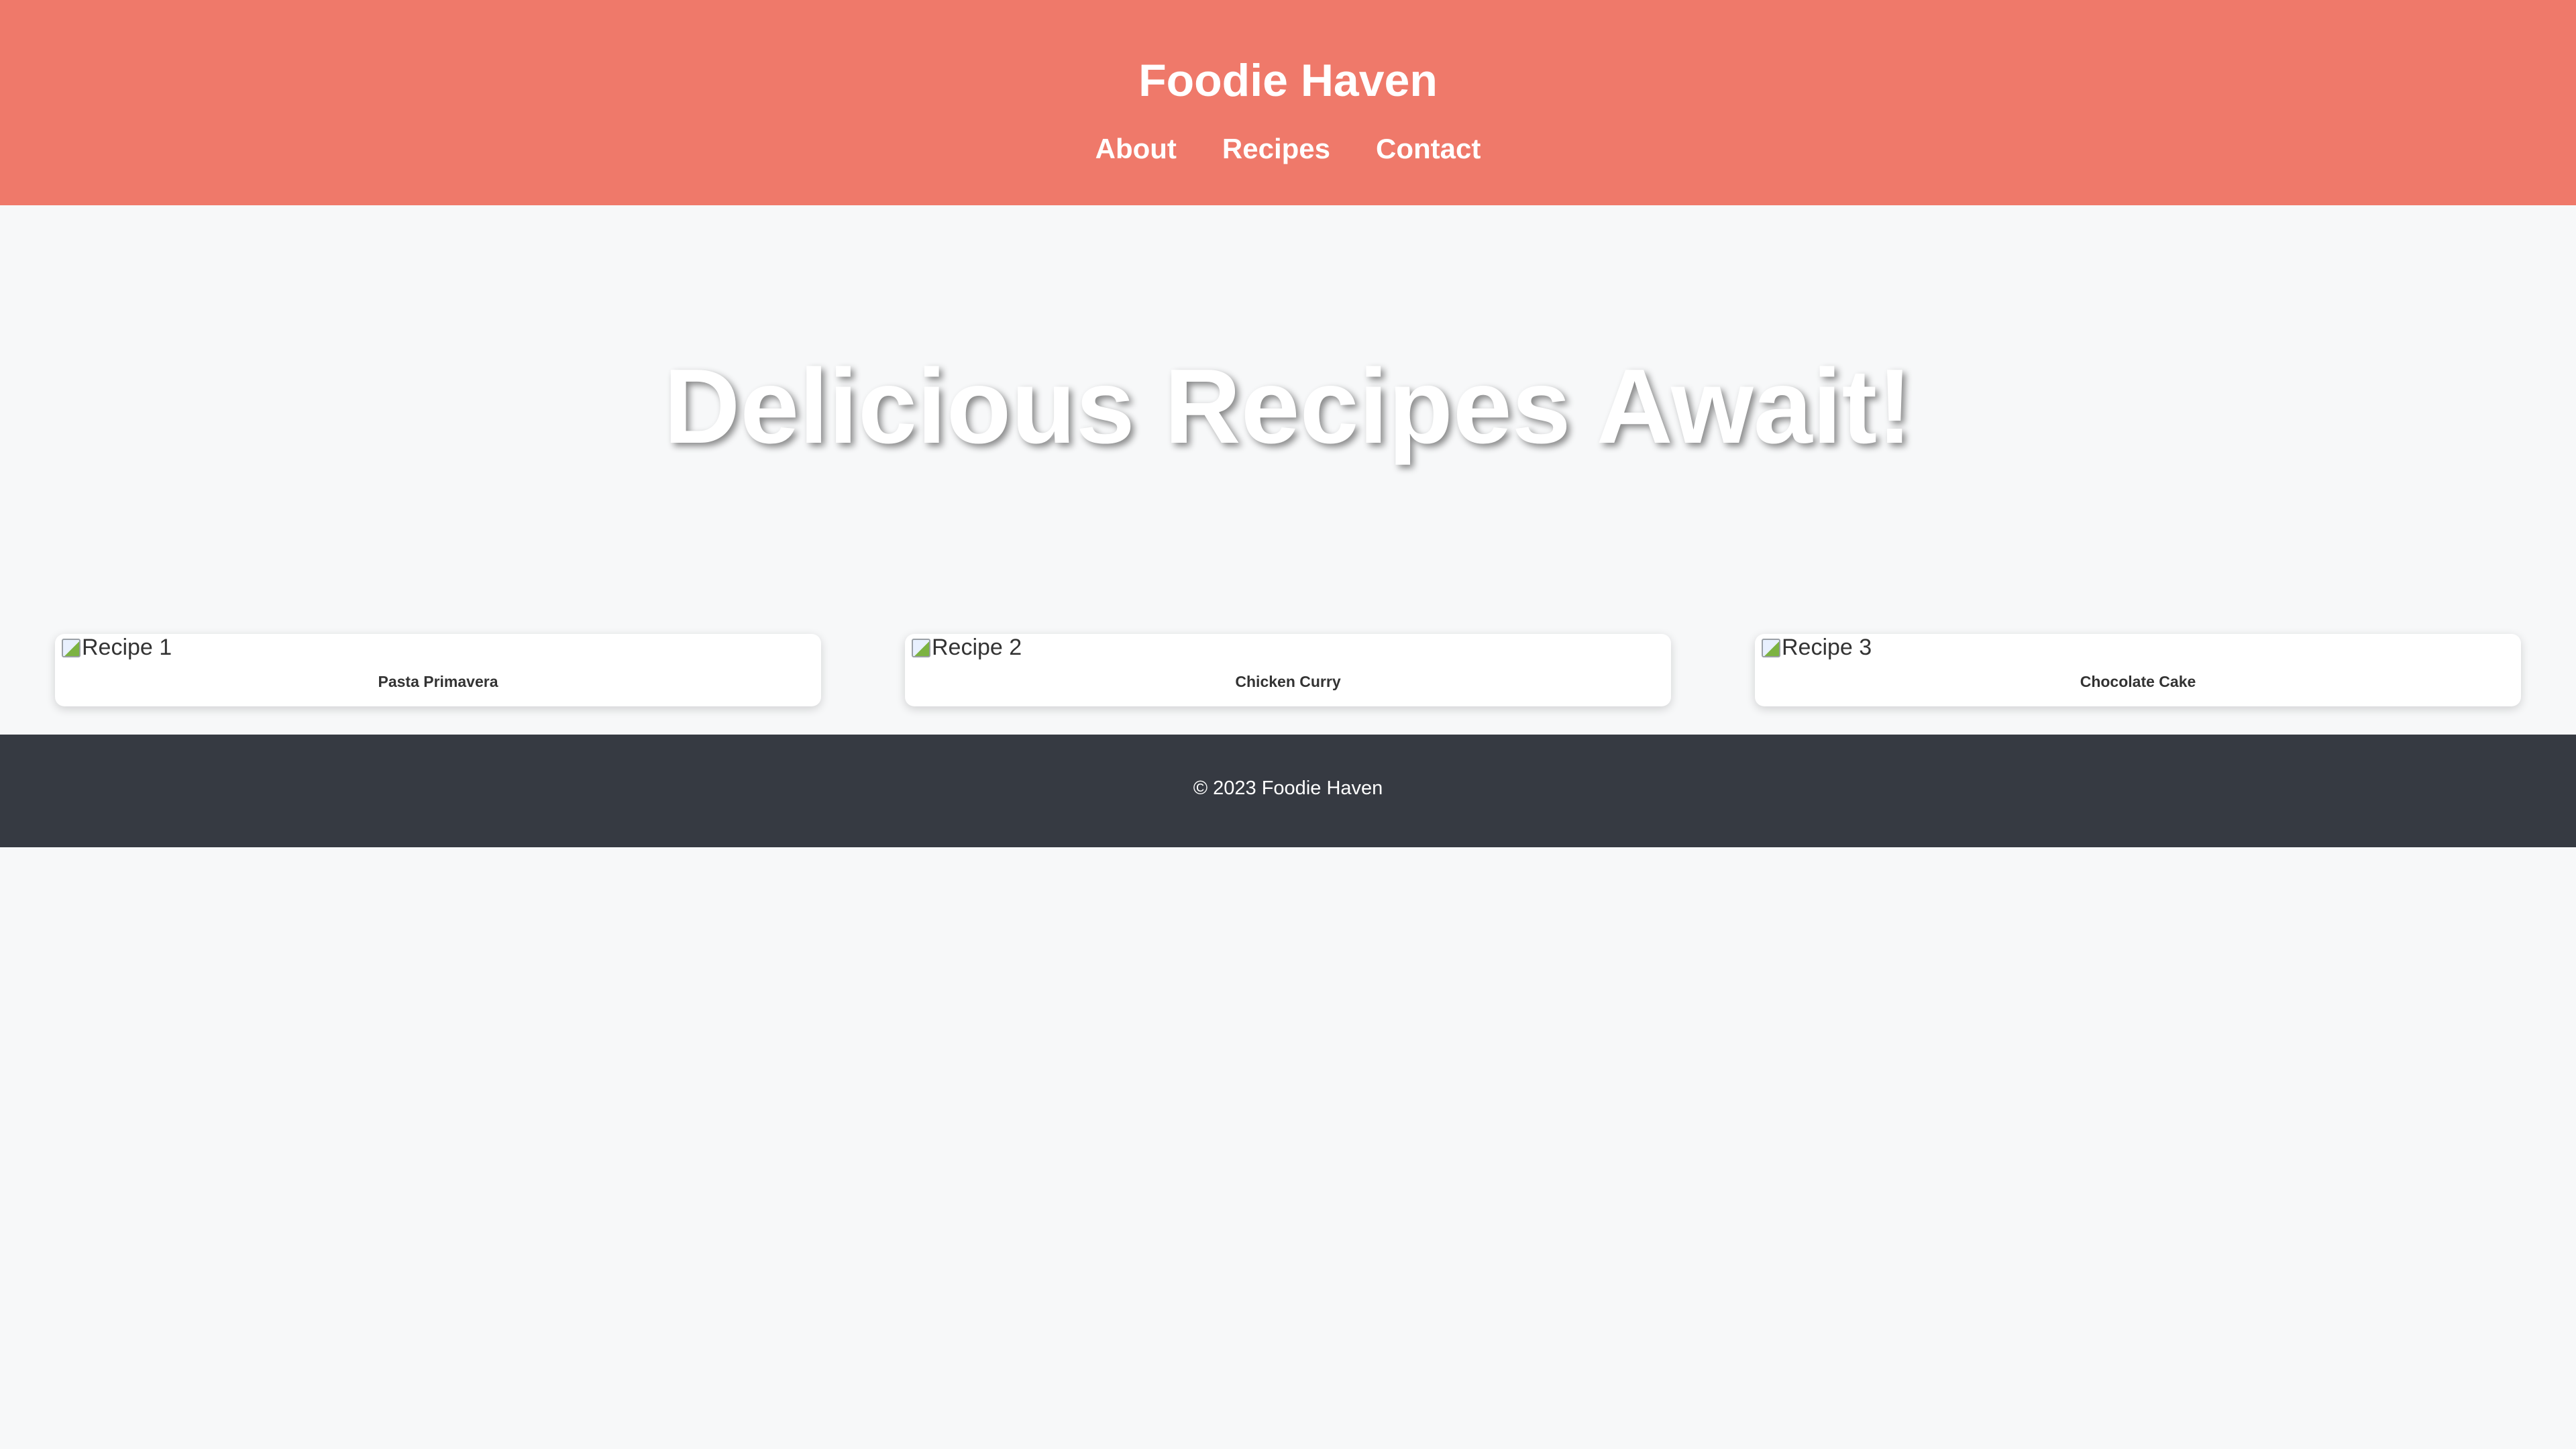 The height and width of the screenshot is (1449, 2576). Describe the element at coordinates (1827, 647) in the screenshot. I see `recipe-image-alt: Recipe 3` at that location.